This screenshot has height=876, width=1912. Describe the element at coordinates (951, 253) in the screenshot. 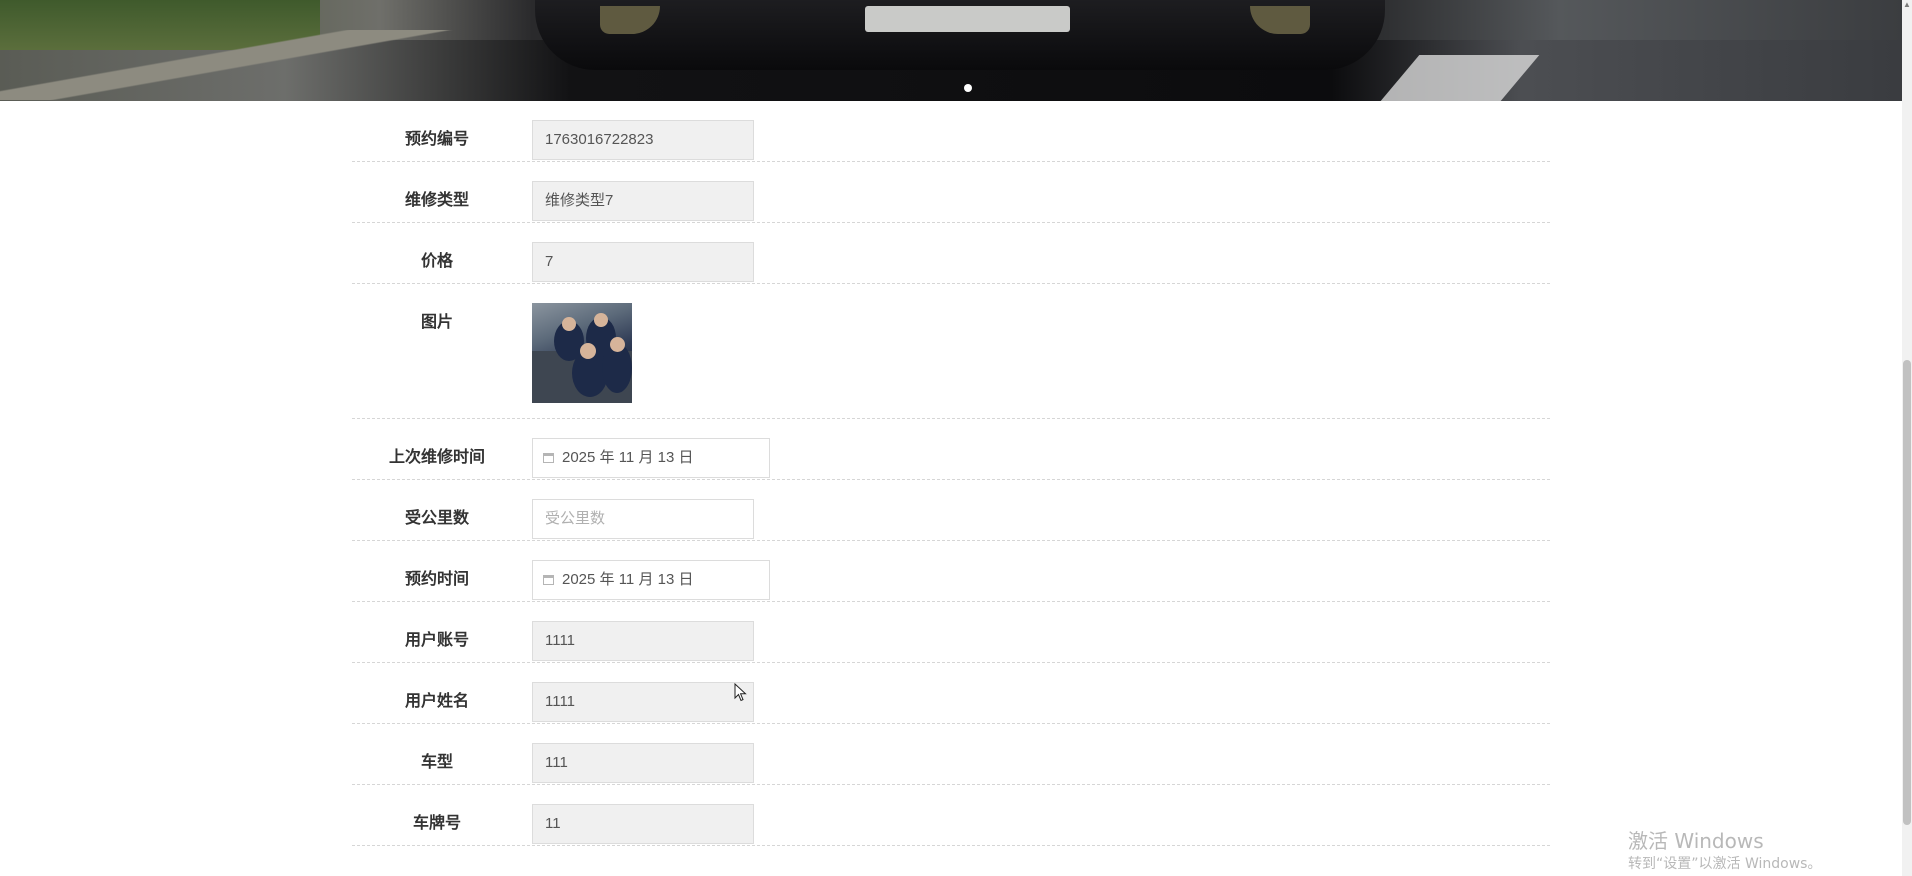

I see `form-row-price: 价格 7` at that location.